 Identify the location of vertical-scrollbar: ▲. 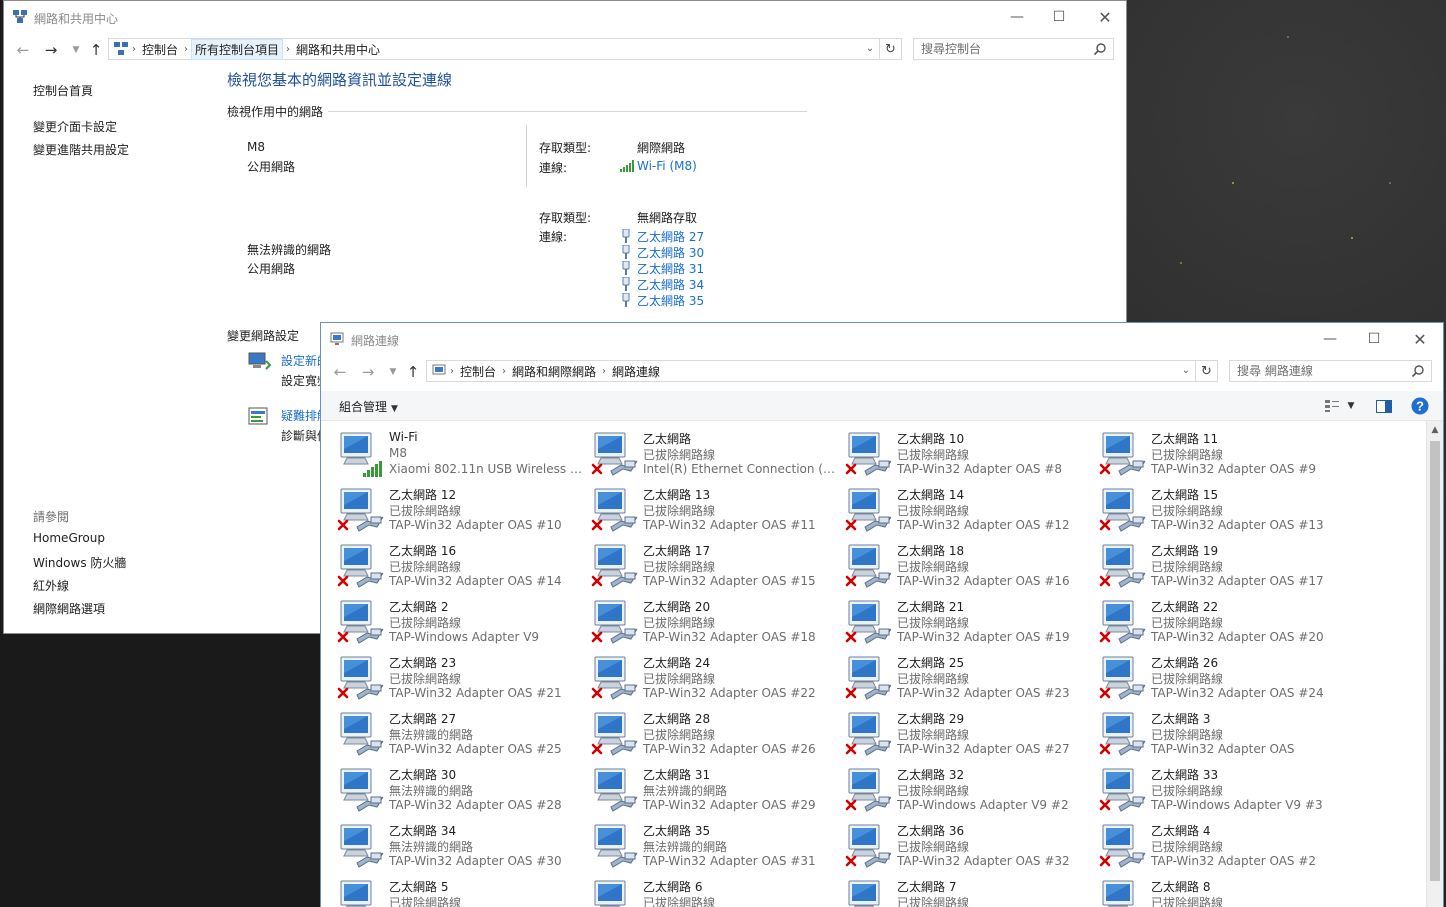
(1434, 664).